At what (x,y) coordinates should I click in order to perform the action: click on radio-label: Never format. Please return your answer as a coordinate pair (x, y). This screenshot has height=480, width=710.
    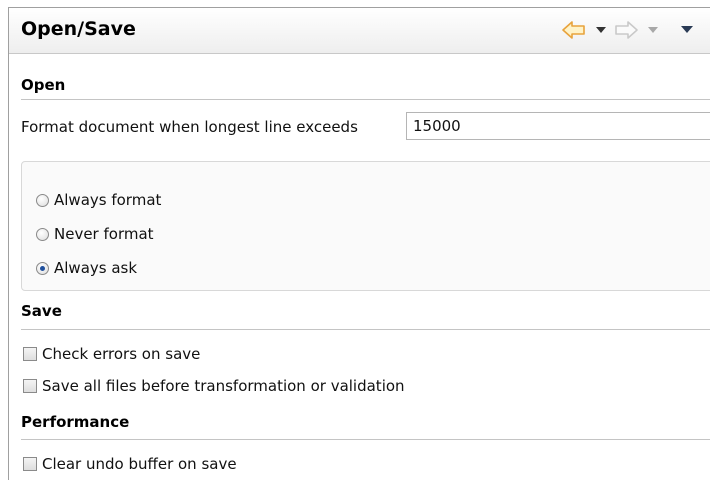
    Looking at the image, I should click on (104, 234).